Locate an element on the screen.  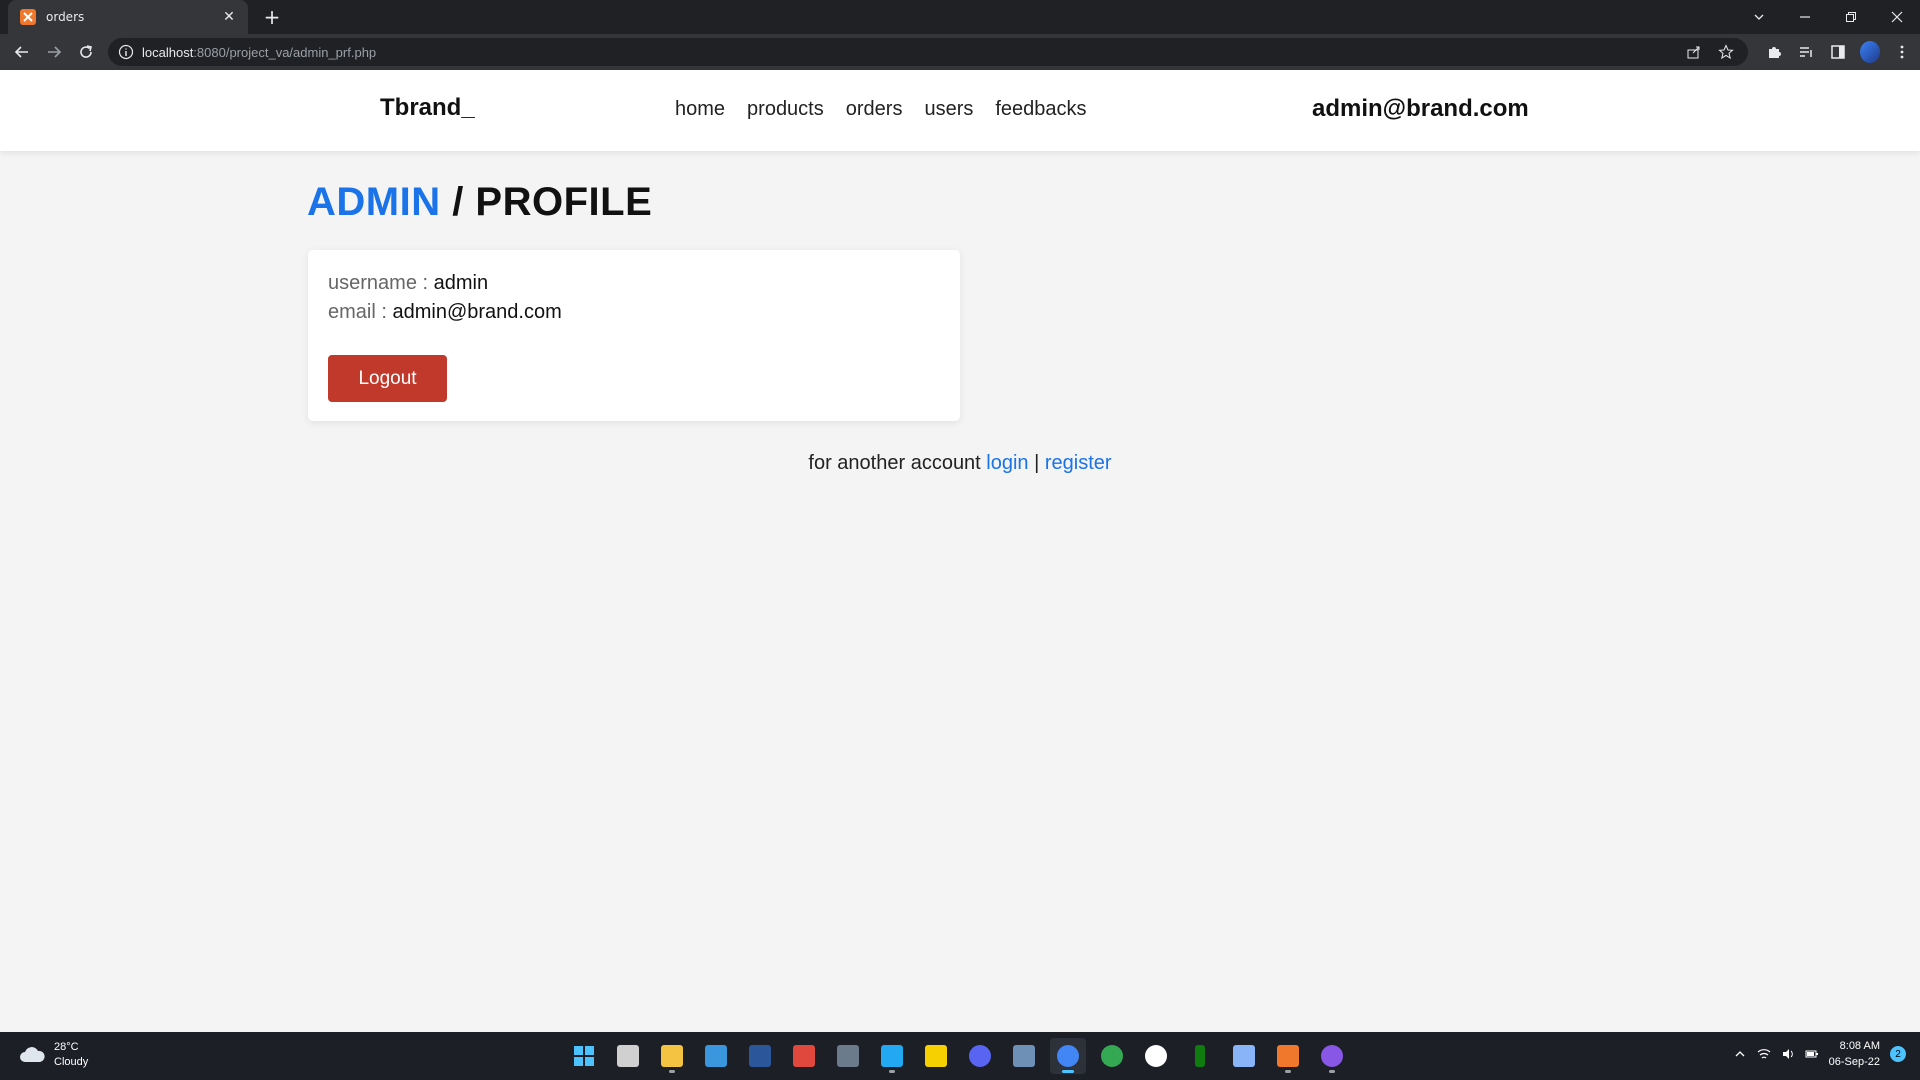
store-icon is located at coordinates (804, 1056).